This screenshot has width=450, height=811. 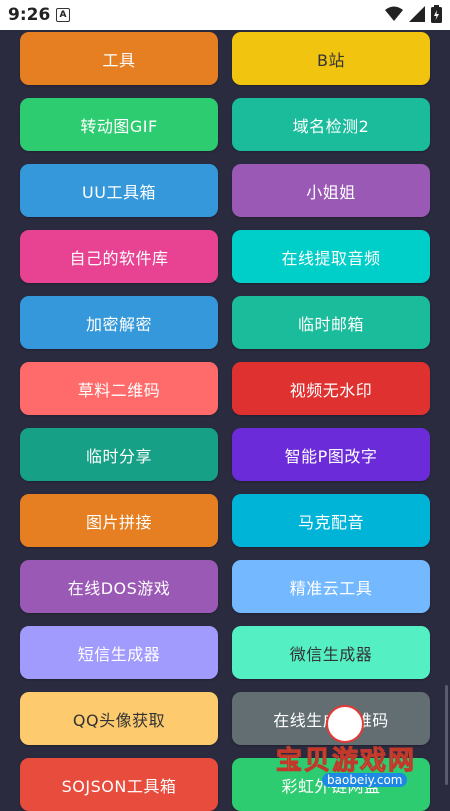 What do you see at coordinates (331, 322) in the screenshot?
I see `tool-button: 临时邮箱` at bounding box center [331, 322].